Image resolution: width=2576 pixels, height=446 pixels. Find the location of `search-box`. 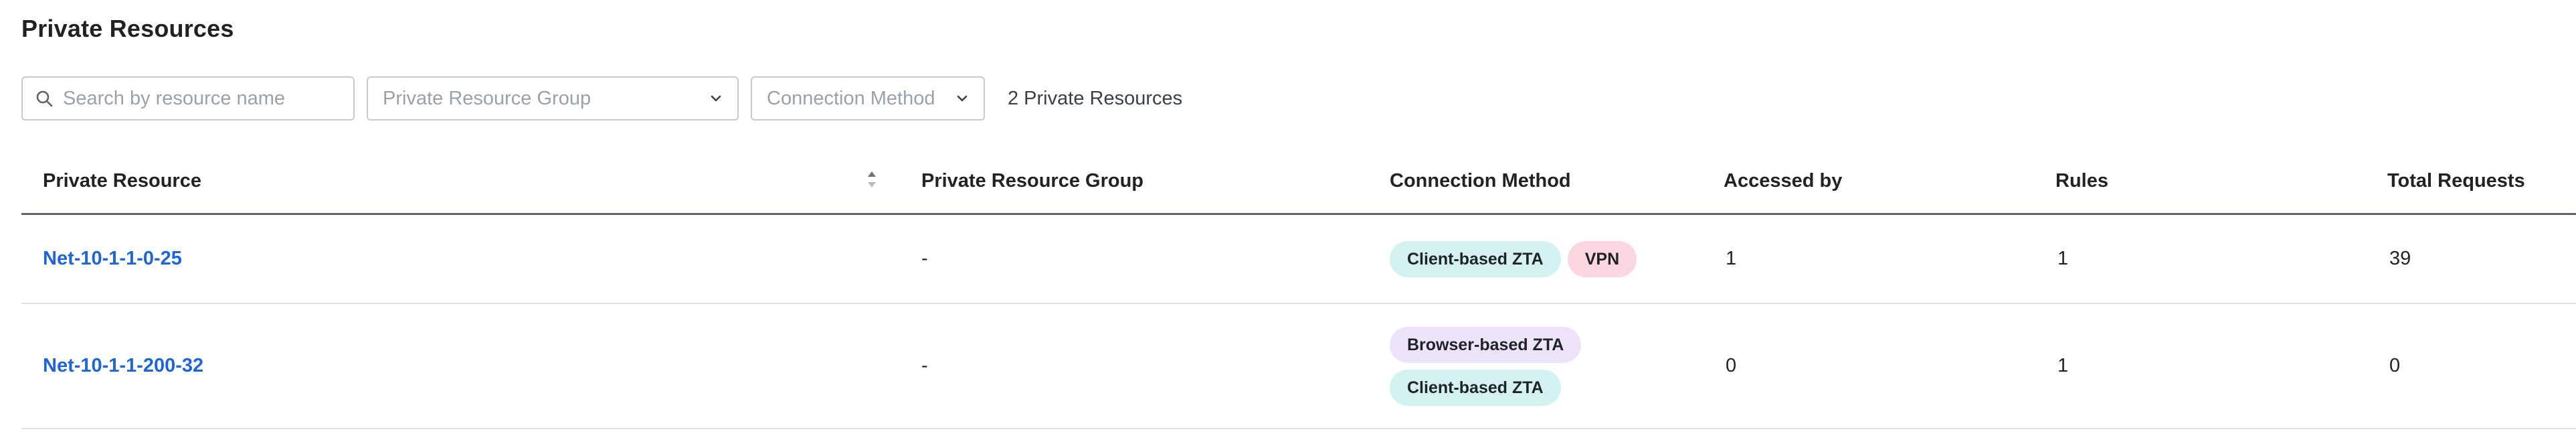

search-box is located at coordinates (188, 99).